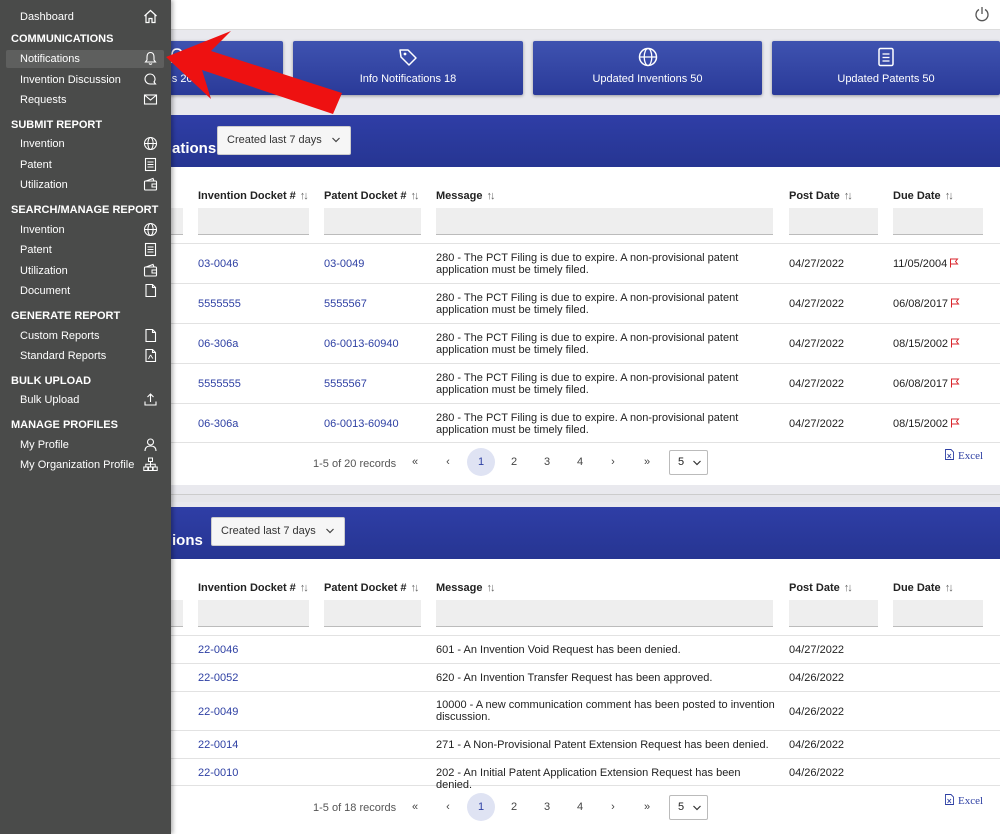 Image resolution: width=1000 pixels, height=834 pixels. I want to click on sidebar-item-my-profile: My Profile, so click(85, 445).